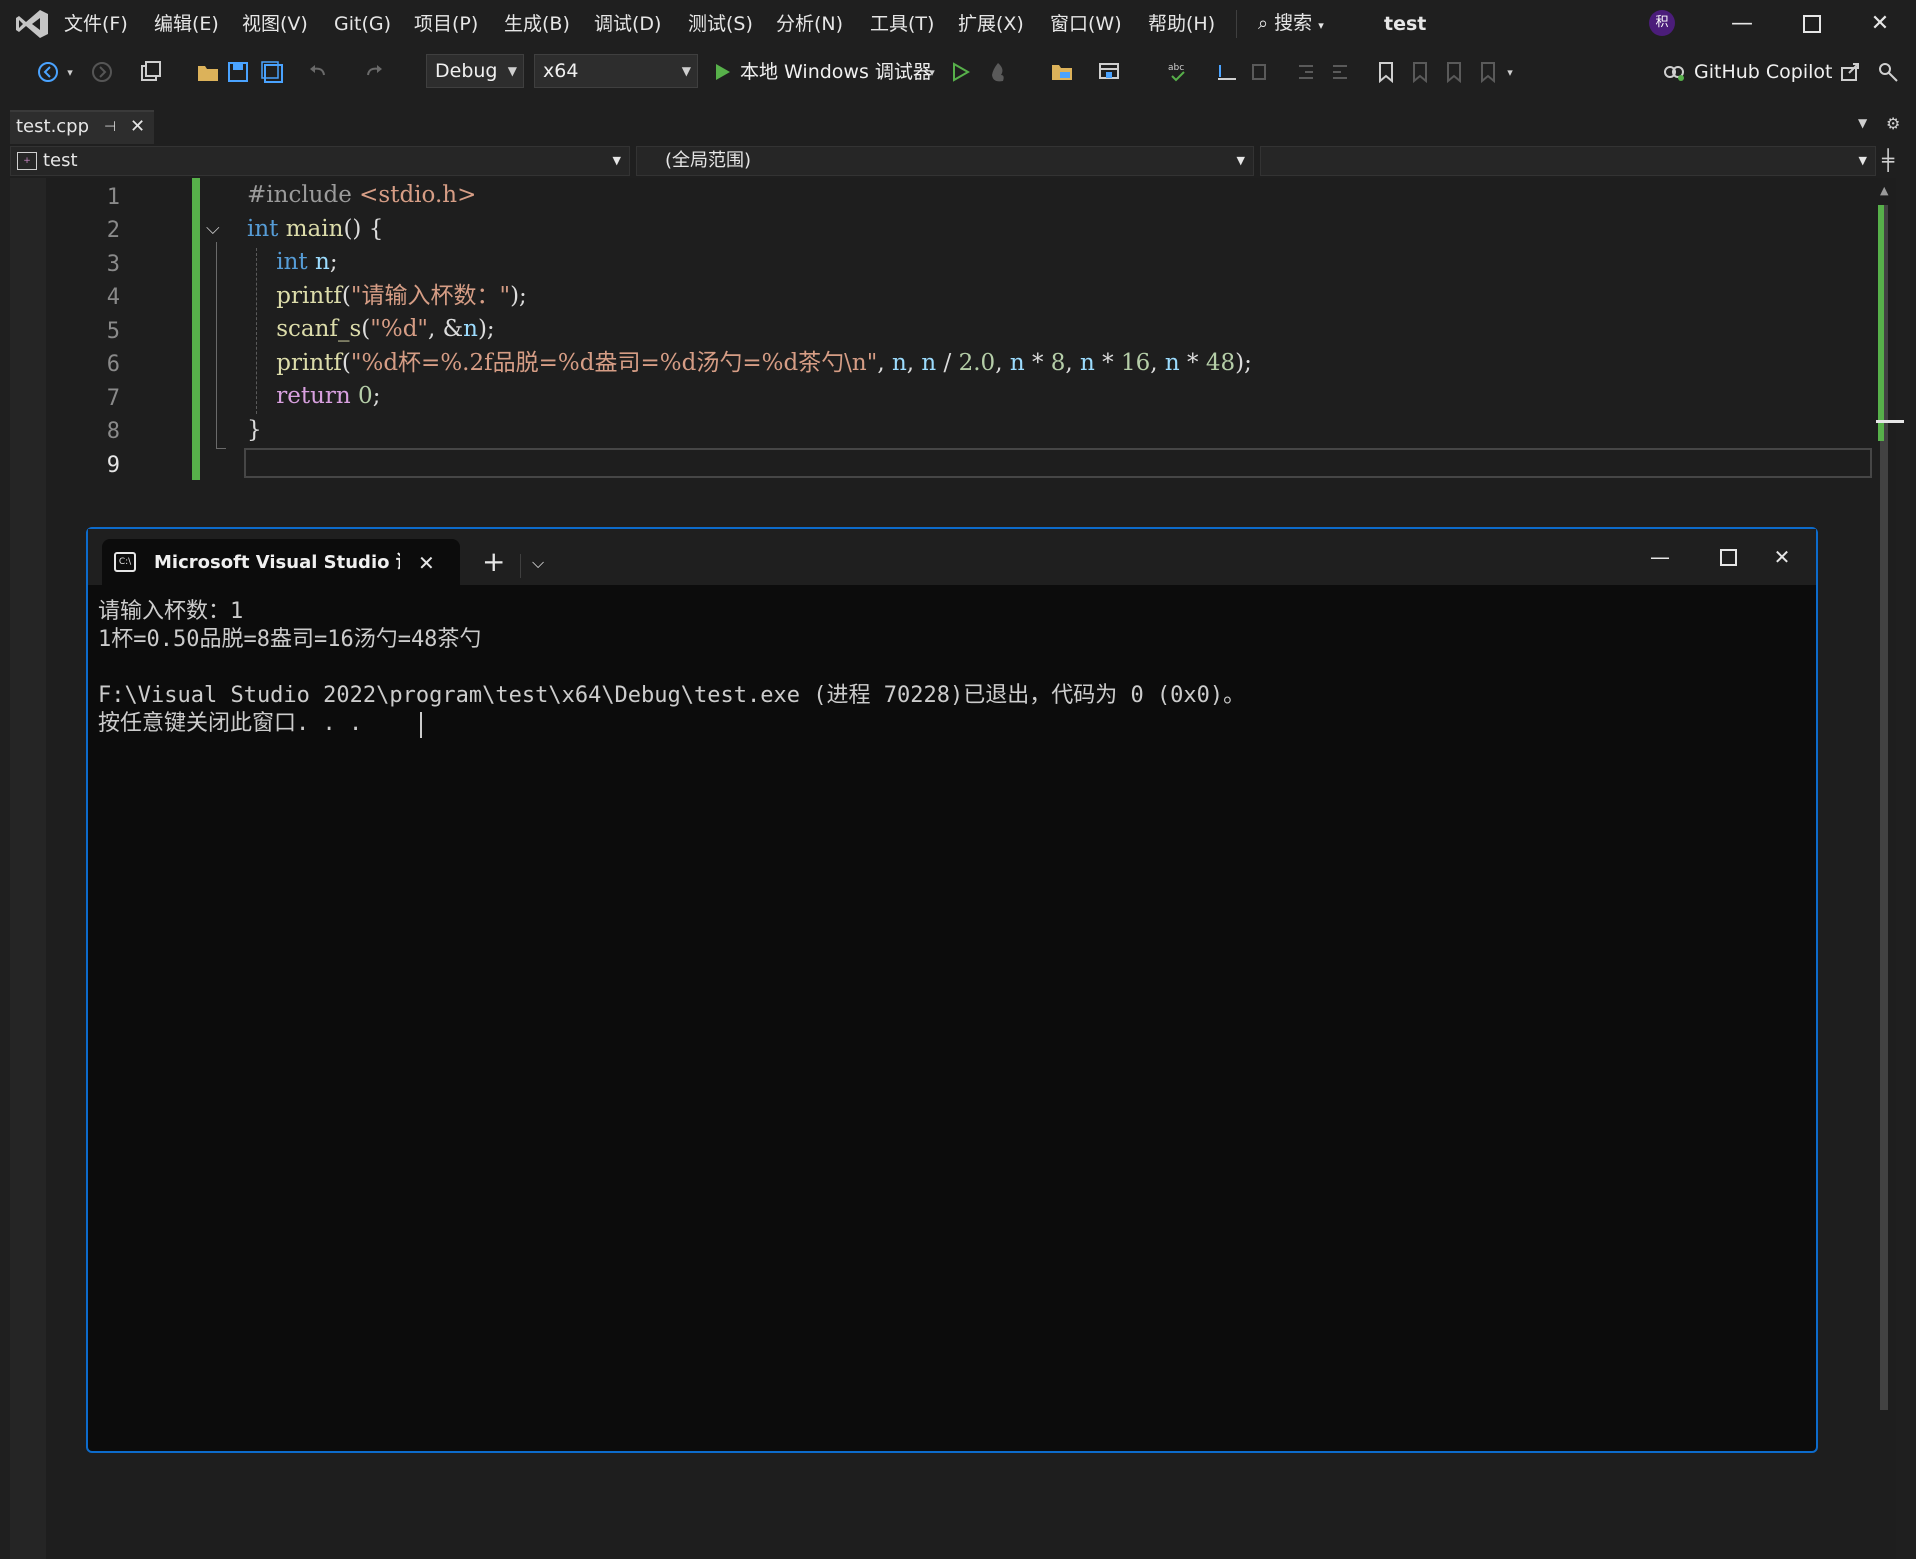  Describe the element at coordinates (186, 24) in the screenshot. I see `menu-edit: 编辑(E)` at that location.